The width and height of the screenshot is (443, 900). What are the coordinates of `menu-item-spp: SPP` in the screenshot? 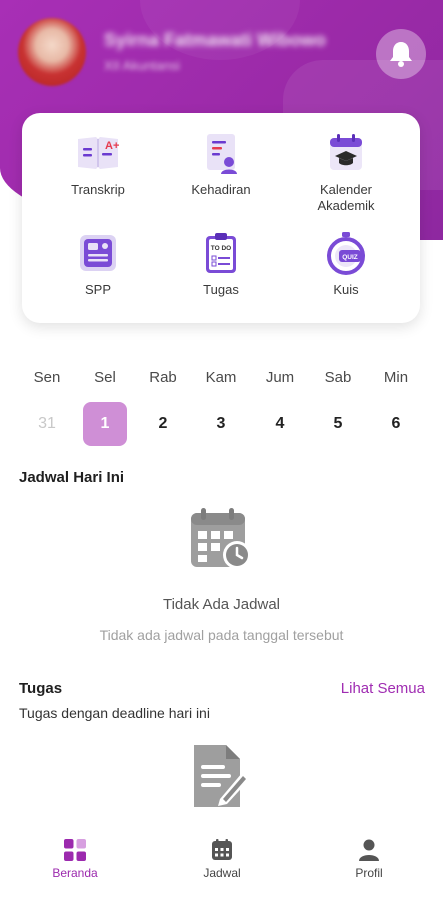 It's located at (98, 264).